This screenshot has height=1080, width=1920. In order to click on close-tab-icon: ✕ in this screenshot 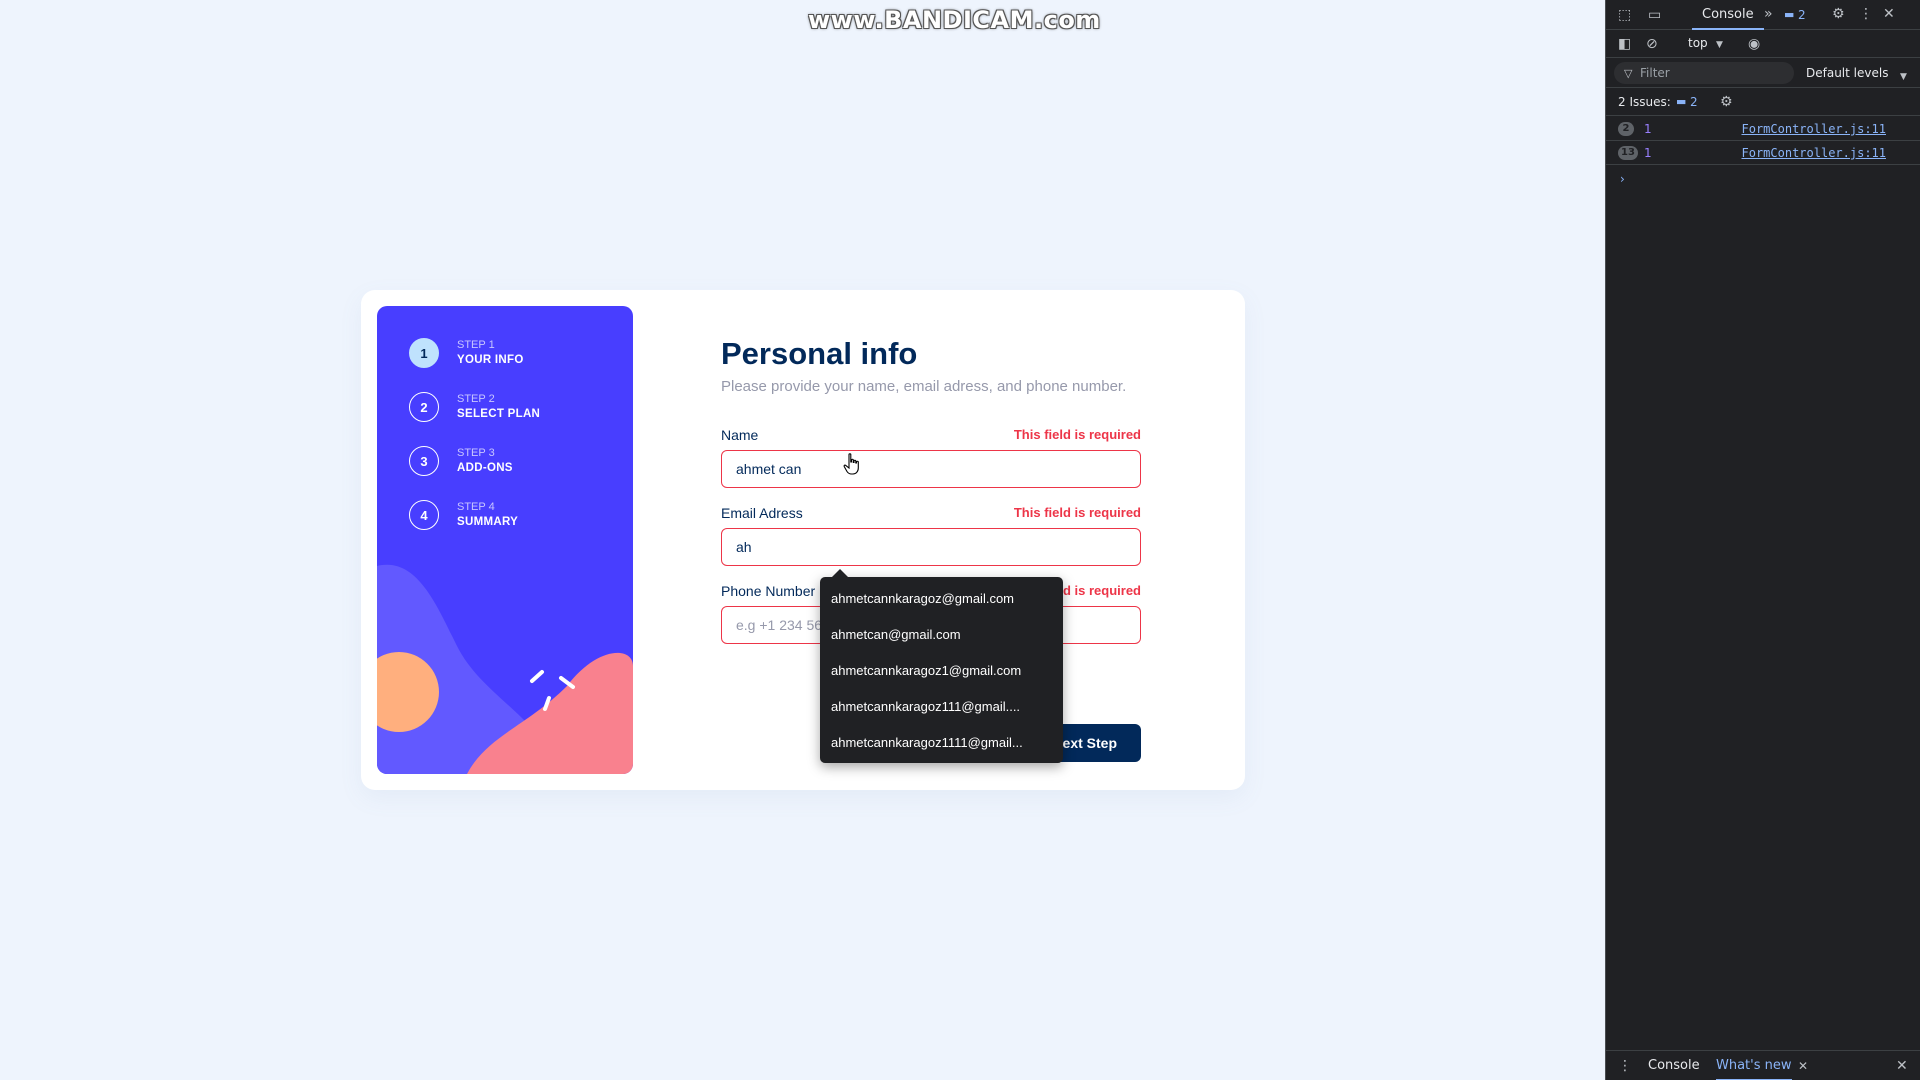, I will do `click(1803, 1066)`.